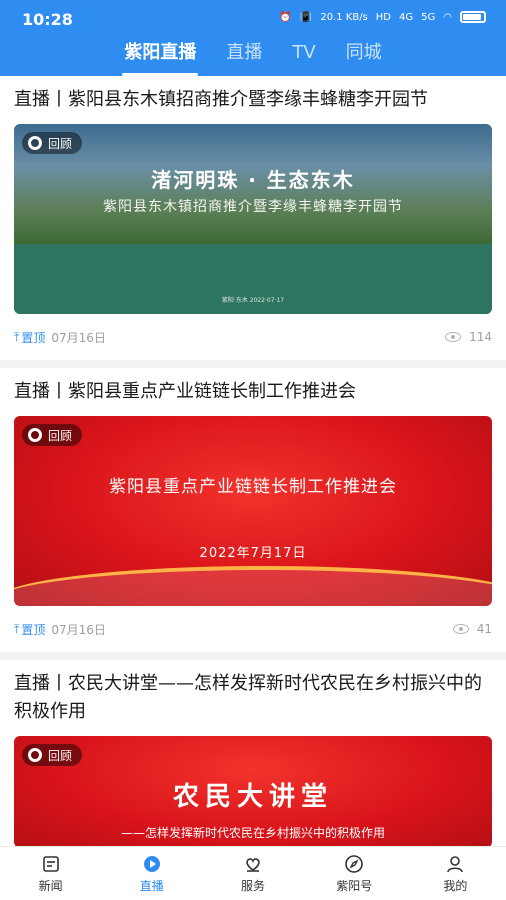 Image resolution: width=506 pixels, height=900 pixels. I want to click on battery-icon, so click(473, 17).